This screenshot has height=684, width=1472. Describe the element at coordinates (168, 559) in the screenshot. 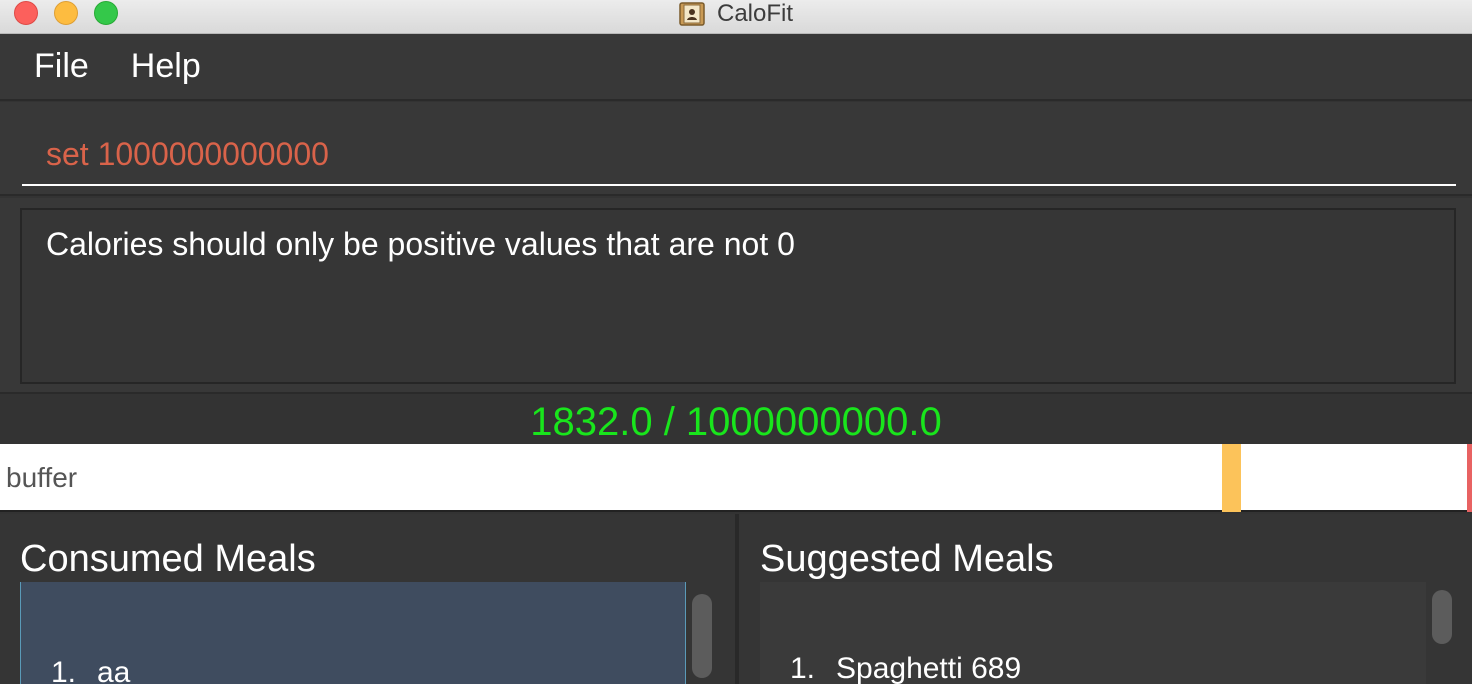

I see `consumed-meals-title: Consumed Meals` at that location.